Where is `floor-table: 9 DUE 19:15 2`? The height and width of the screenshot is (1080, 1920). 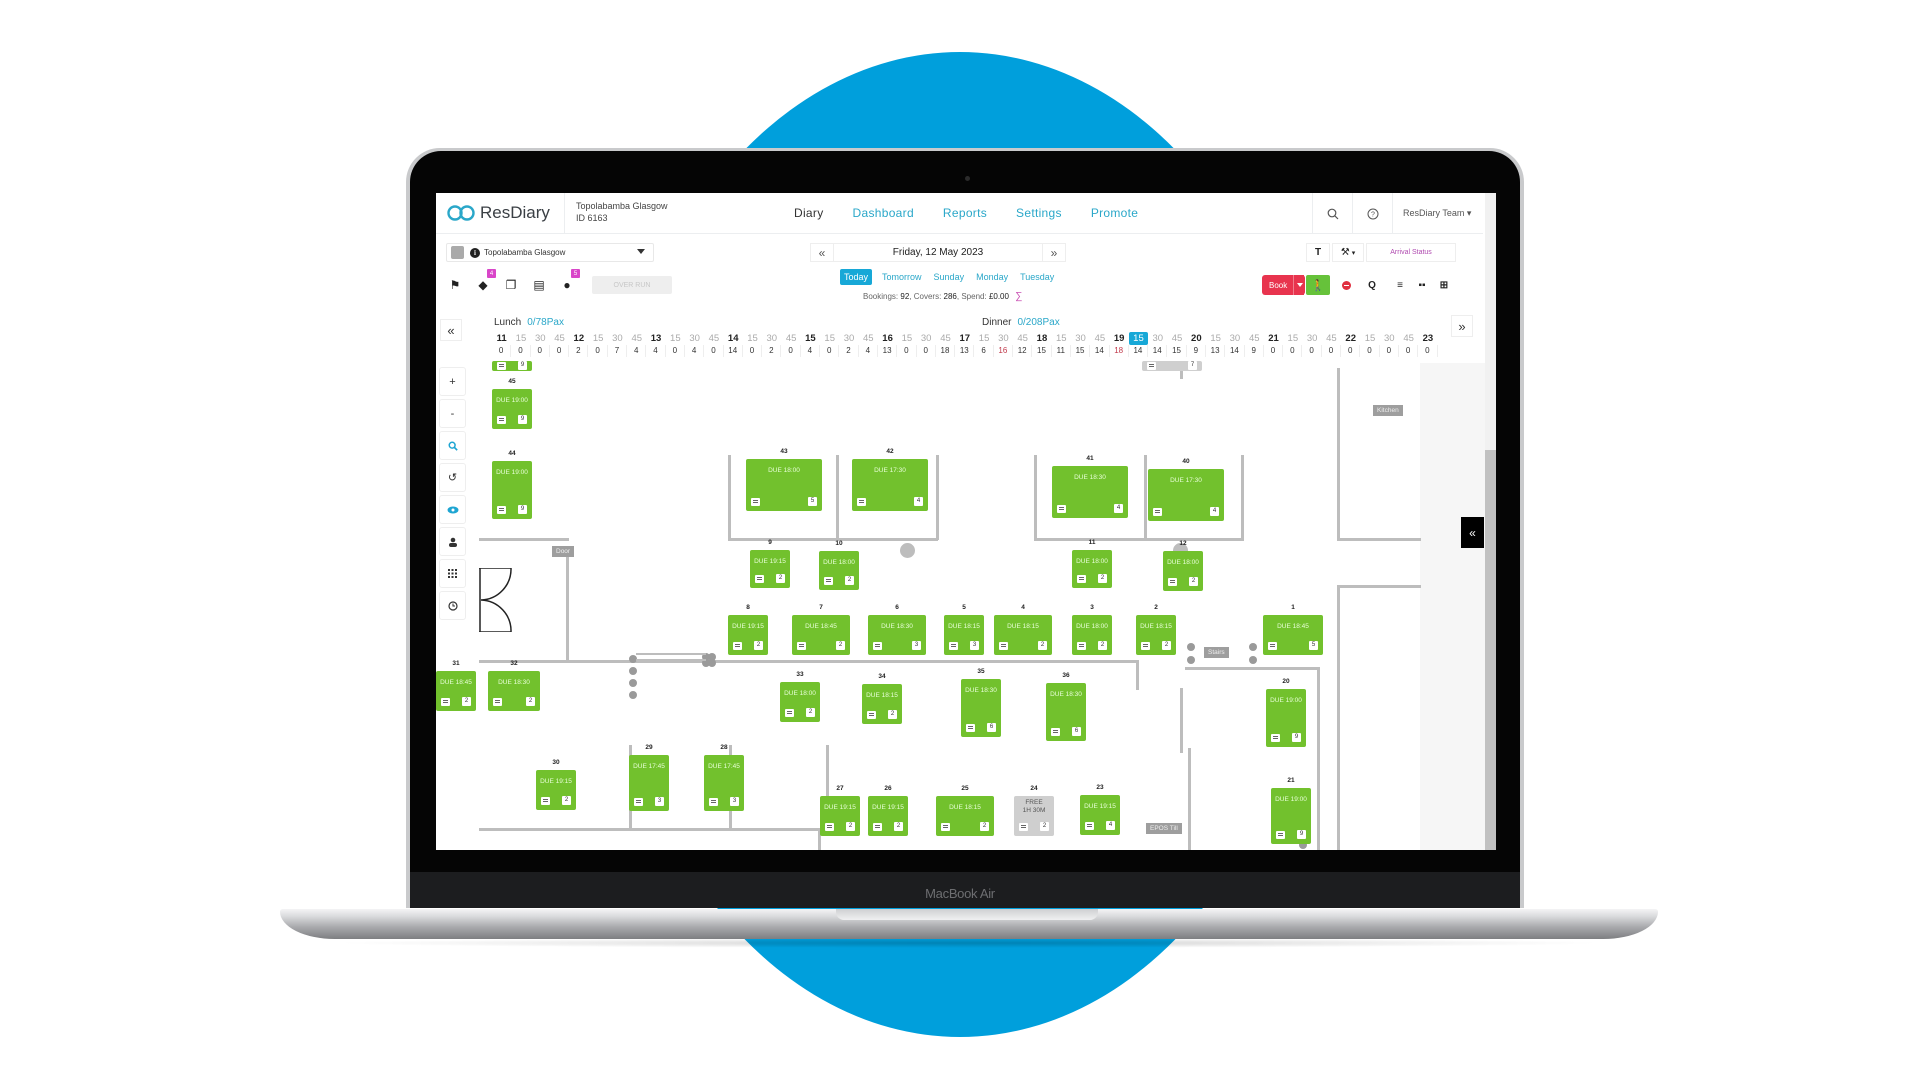
floor-table: 9 DUE 19:15 2 is located at coordinates (770, 563).